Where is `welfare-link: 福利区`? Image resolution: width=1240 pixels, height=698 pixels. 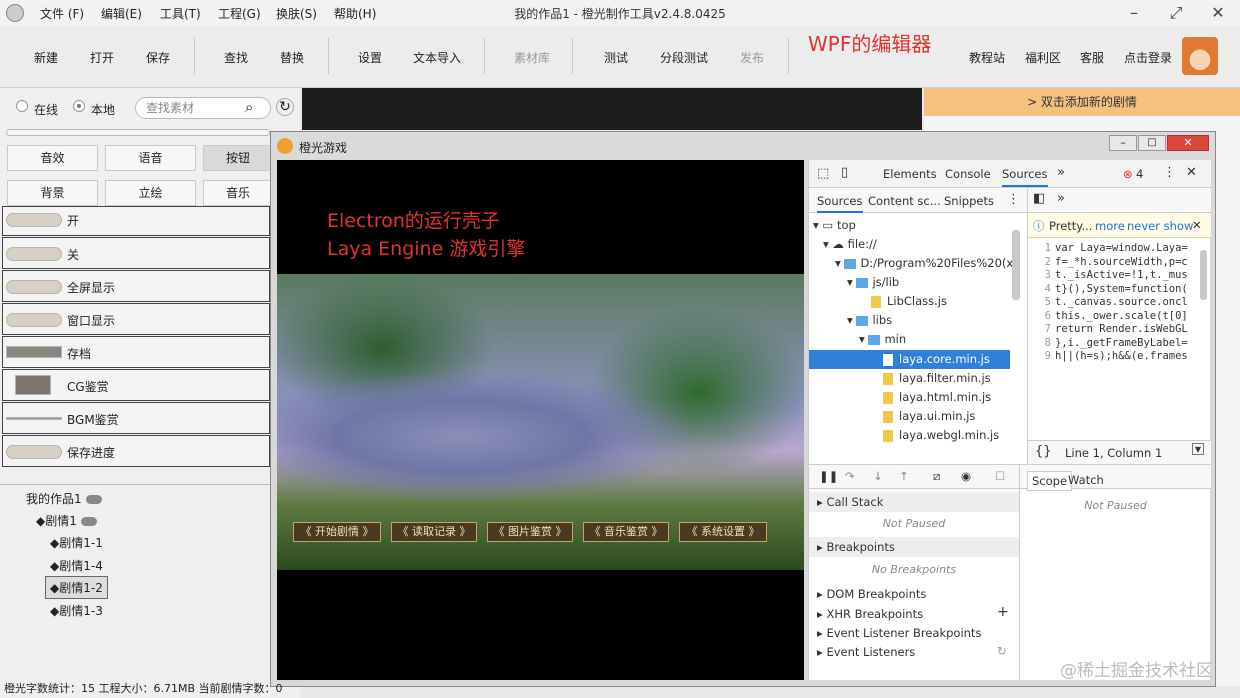
welfare-link: 福利区 is located at coordinates (1043, 57).